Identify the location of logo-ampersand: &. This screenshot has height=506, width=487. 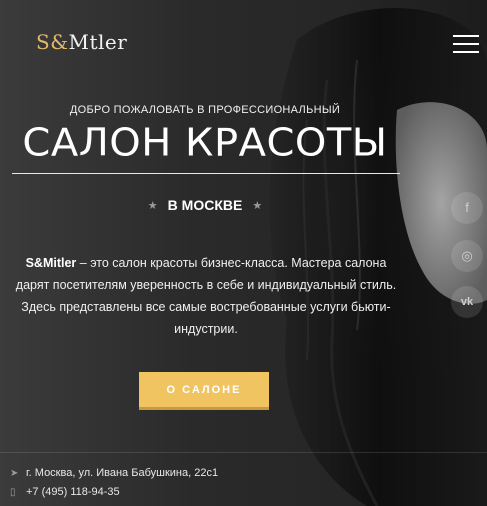
(59, 42).